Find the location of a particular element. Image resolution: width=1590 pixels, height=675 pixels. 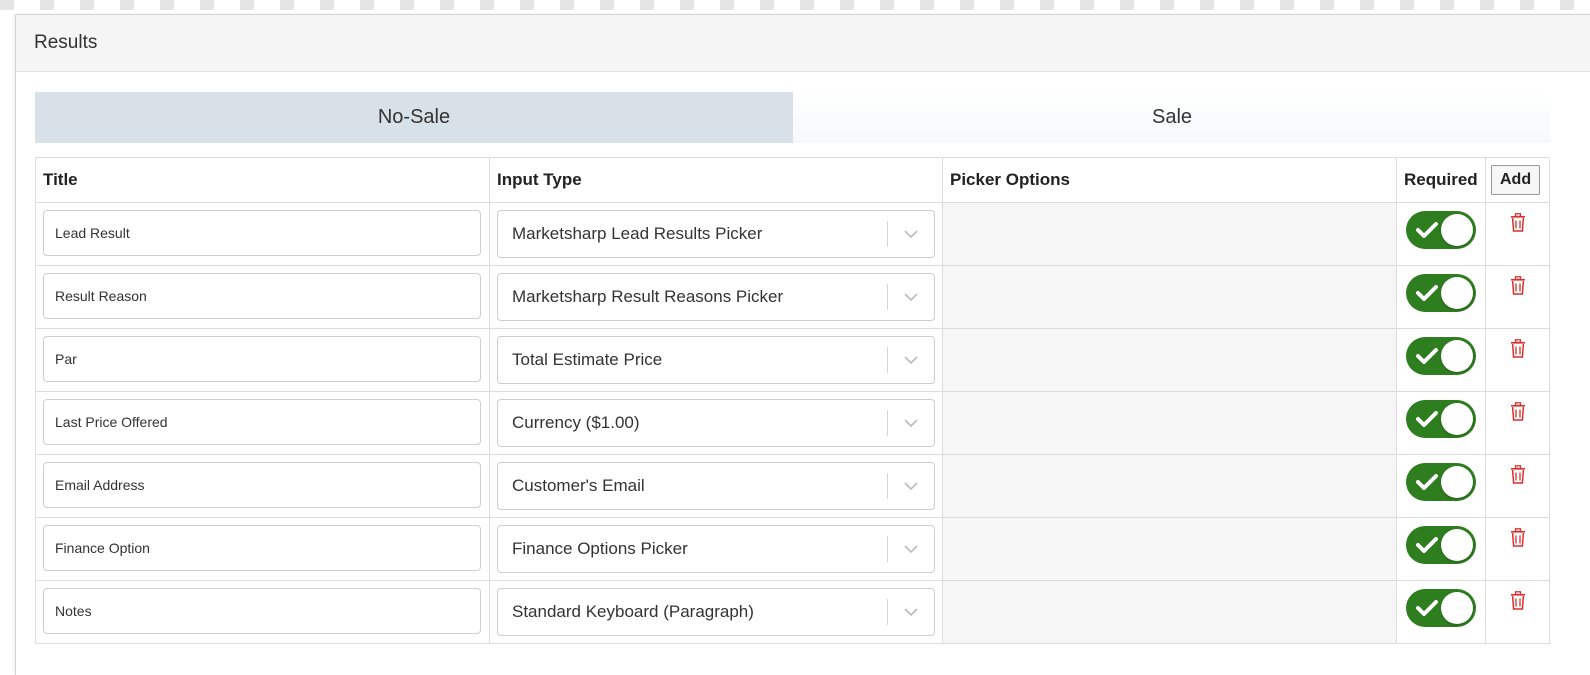

top-edge-pattern is located at coordinates (795, 5).